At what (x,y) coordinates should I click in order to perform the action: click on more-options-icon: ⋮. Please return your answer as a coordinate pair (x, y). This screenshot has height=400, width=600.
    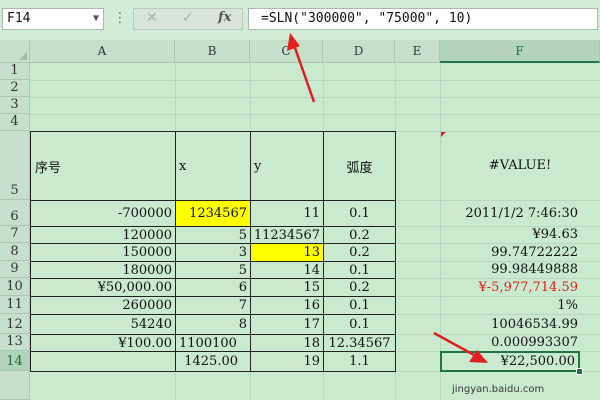
    Looking at the image, I should click on (120, 18).